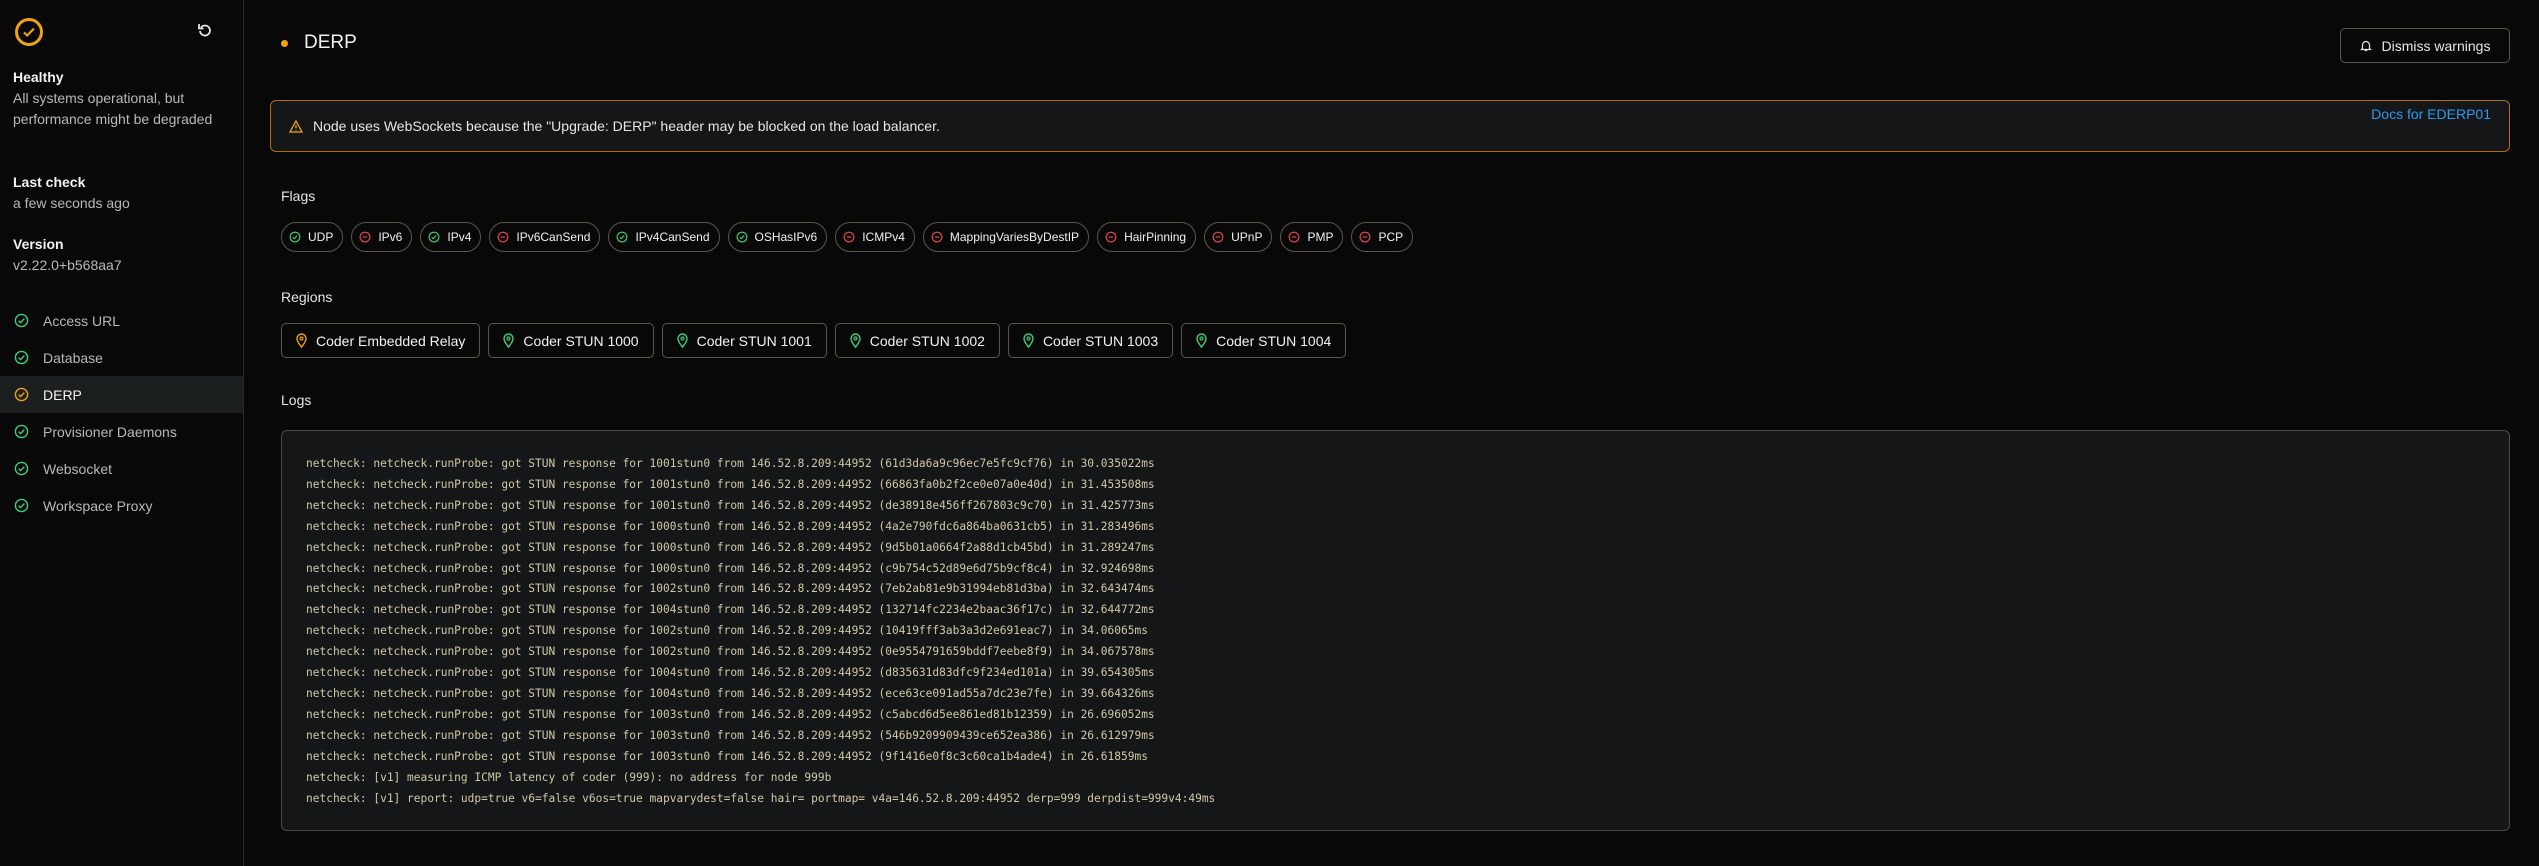 This screenshot has height=866, width=2539. What do you see at coordinates (1155, 237) in the screenshot?
I see `flag-label: HairPinning` at bounding box center [1155, 237].